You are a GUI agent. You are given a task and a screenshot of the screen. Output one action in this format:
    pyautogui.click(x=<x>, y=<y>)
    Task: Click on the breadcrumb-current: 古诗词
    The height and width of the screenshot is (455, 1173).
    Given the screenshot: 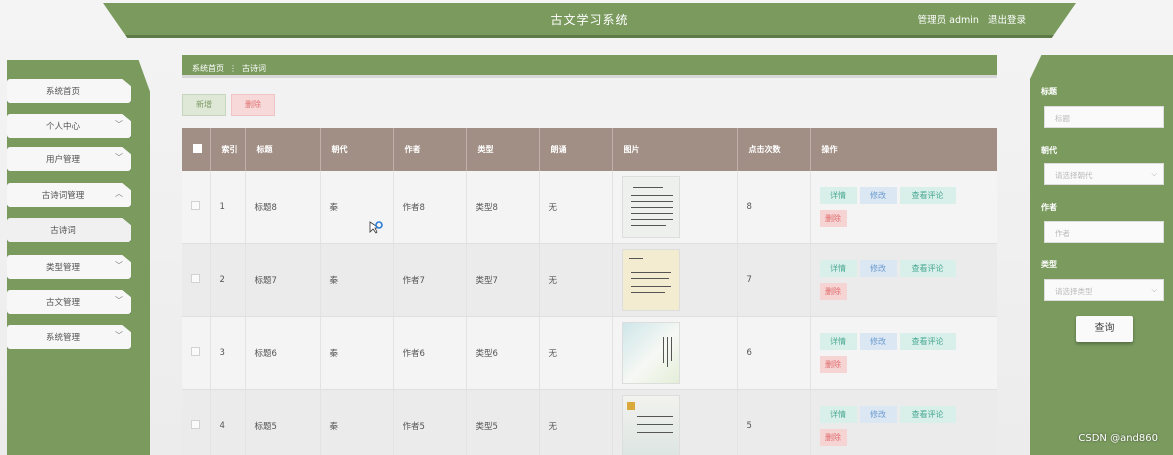 What is the action you would take?
    pyautogui.click(x=254, y=68)
    